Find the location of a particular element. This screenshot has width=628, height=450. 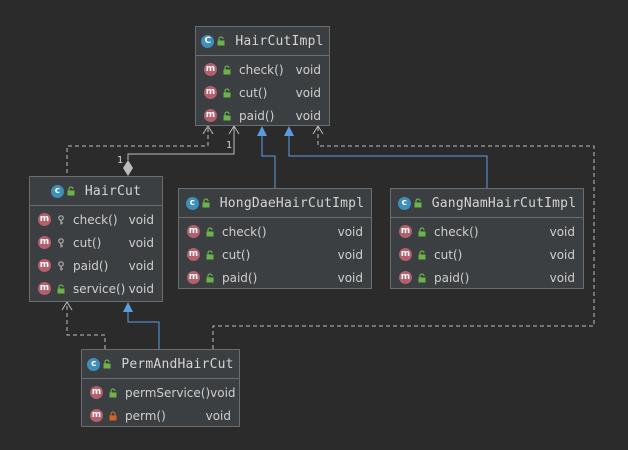

multiplicity-label-haircut: 1 is located at coordinates (120, 160).